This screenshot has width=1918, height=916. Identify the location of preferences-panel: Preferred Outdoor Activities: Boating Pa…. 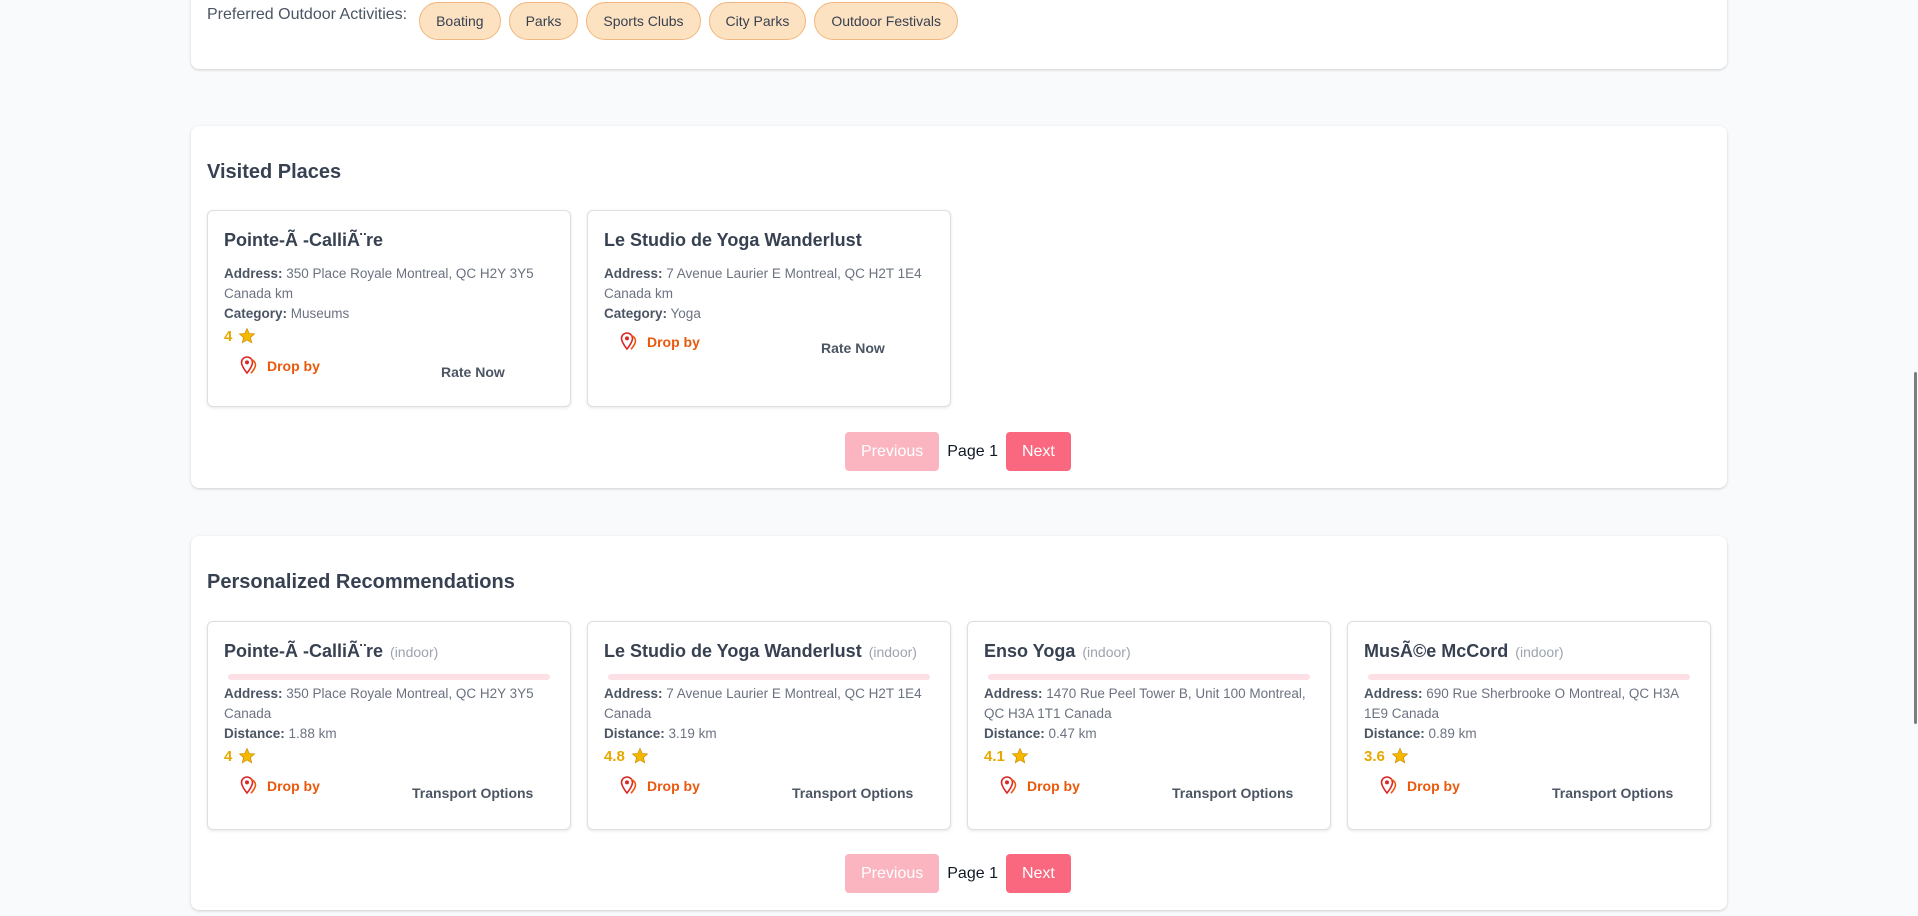
(959, 34).